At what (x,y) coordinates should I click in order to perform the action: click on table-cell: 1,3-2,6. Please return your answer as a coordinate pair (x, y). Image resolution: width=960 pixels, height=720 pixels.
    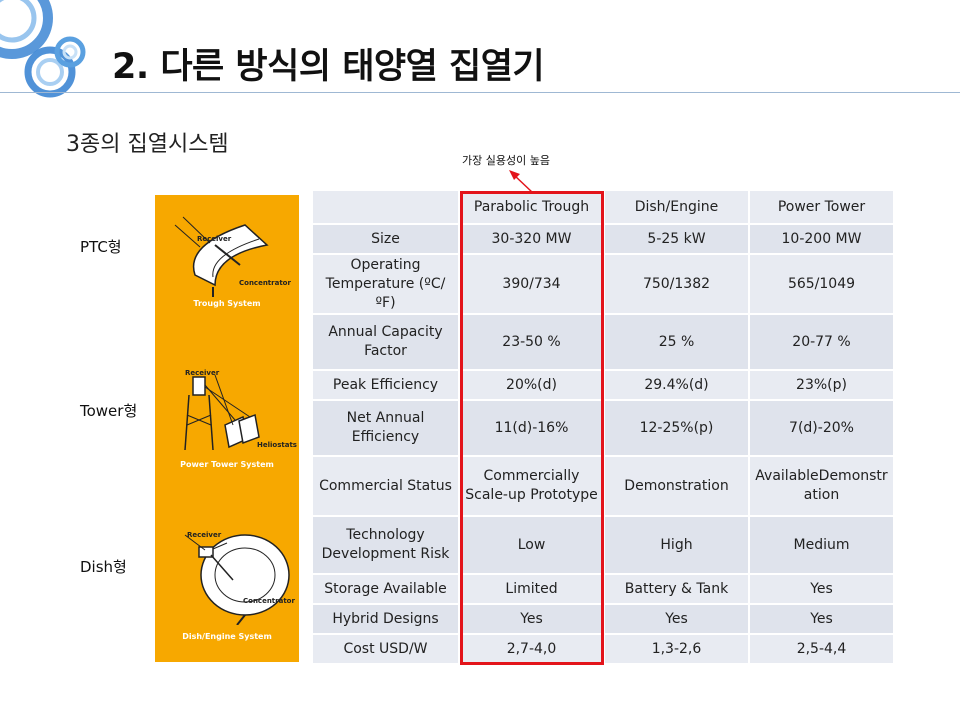
    Looking at the image, I should click on (677, 650).